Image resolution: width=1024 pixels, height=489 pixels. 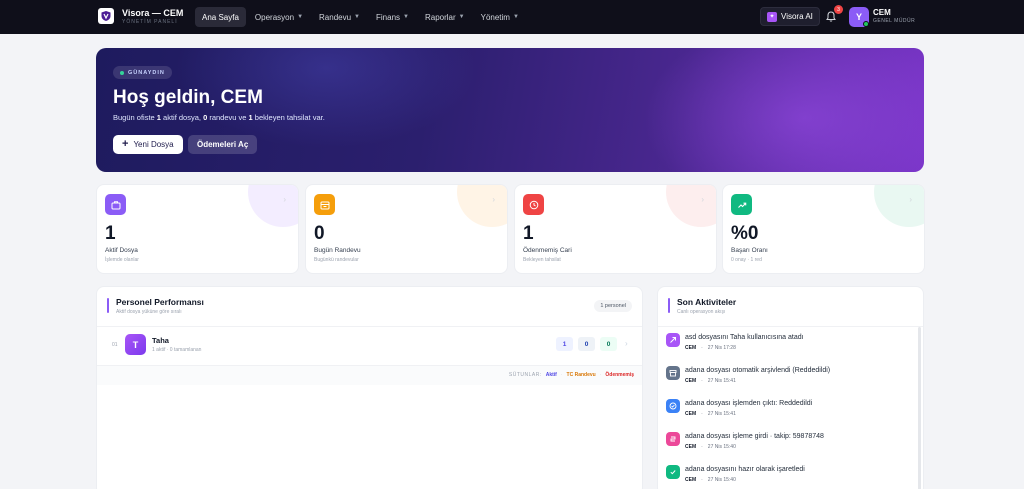 I want to click on assign-icon, so click(x=673, y=340).